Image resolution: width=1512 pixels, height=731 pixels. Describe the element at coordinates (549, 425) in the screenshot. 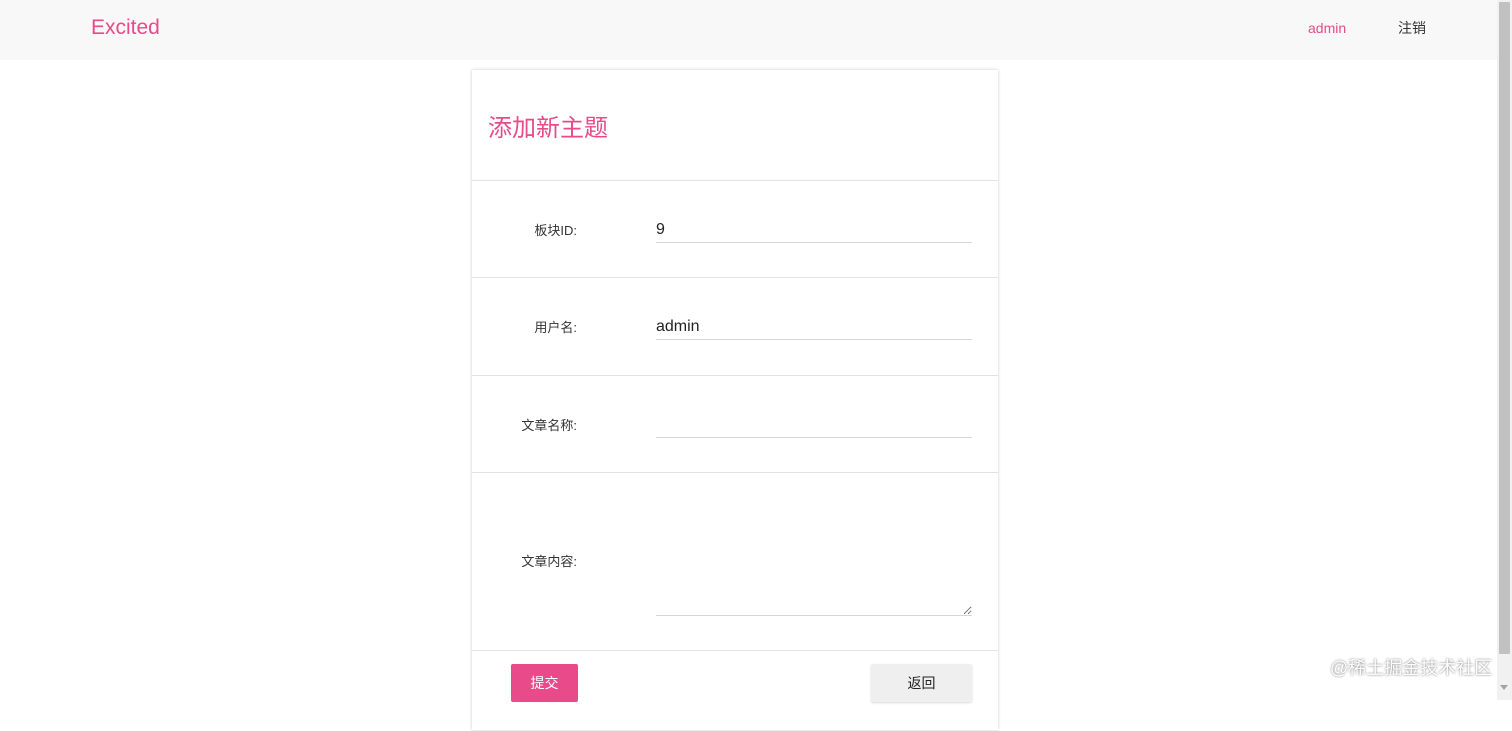

I see `article-title-label: 文章名称:` at that location.